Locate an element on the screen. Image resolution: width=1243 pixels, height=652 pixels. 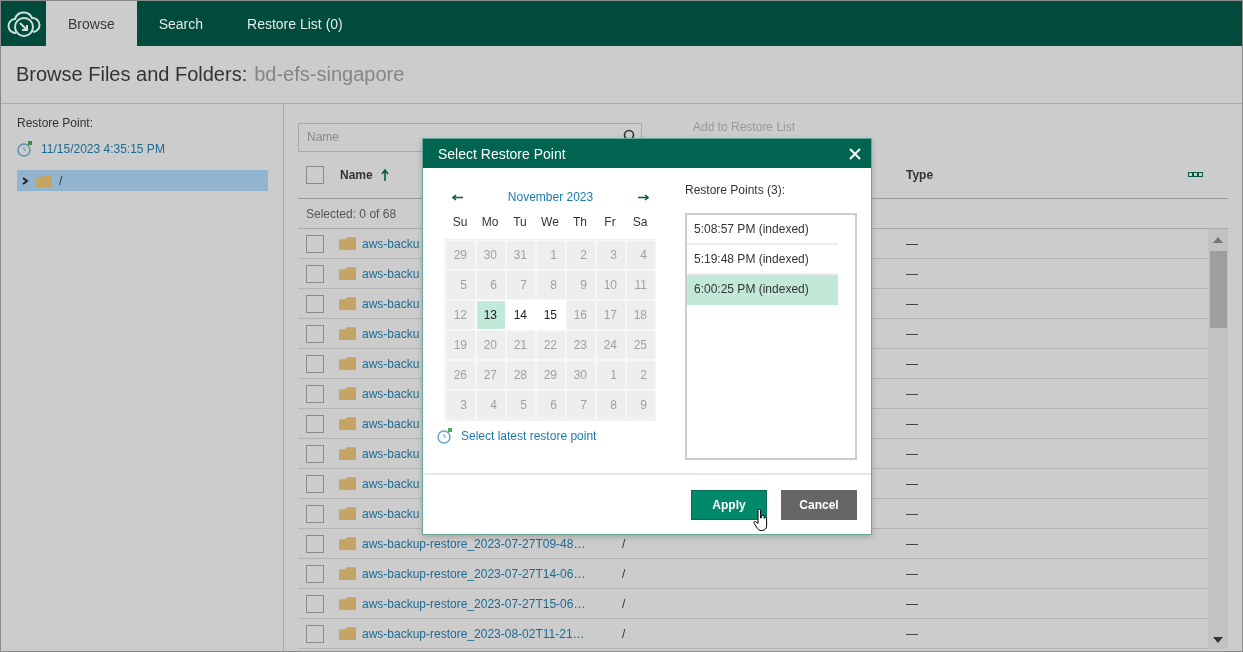
calendar-day: 2 is located at coordinates (581, 255).